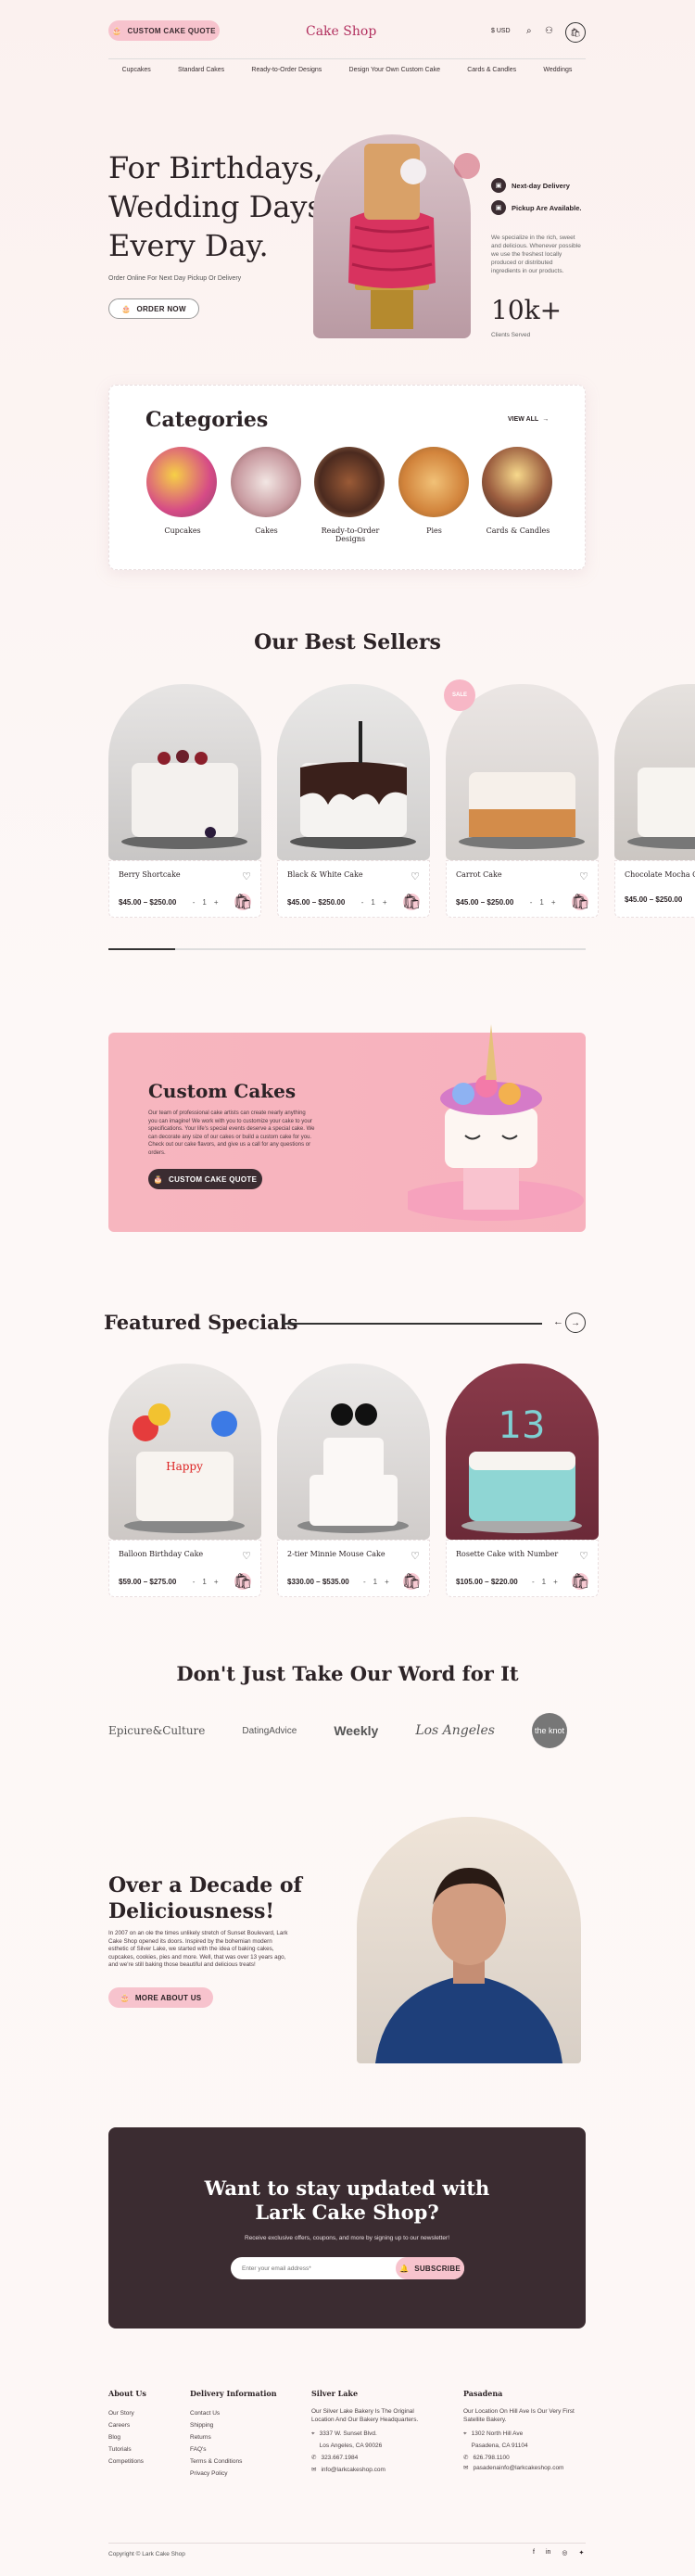  I want to click on footer-link: Tutorials, so click(127, 2449).